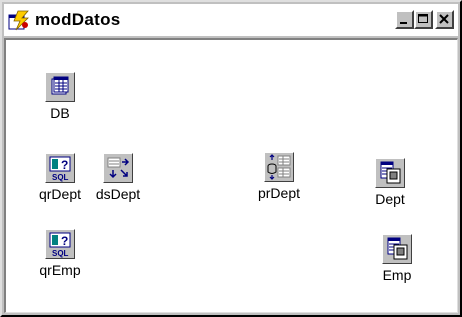 Image resolution: width=462 pixels, height=317 pixels. What do you see at coordinates (279, 167) in the screenshot?
I see `provider-icon` at bounding box center [279, 167].